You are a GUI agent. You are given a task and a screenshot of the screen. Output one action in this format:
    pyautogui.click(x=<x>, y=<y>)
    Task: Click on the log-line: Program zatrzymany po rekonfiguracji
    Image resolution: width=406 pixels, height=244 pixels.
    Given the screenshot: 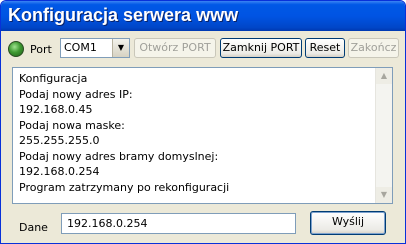 What is the action you would take?
    pyautogui.click(x=124, y=187)
    